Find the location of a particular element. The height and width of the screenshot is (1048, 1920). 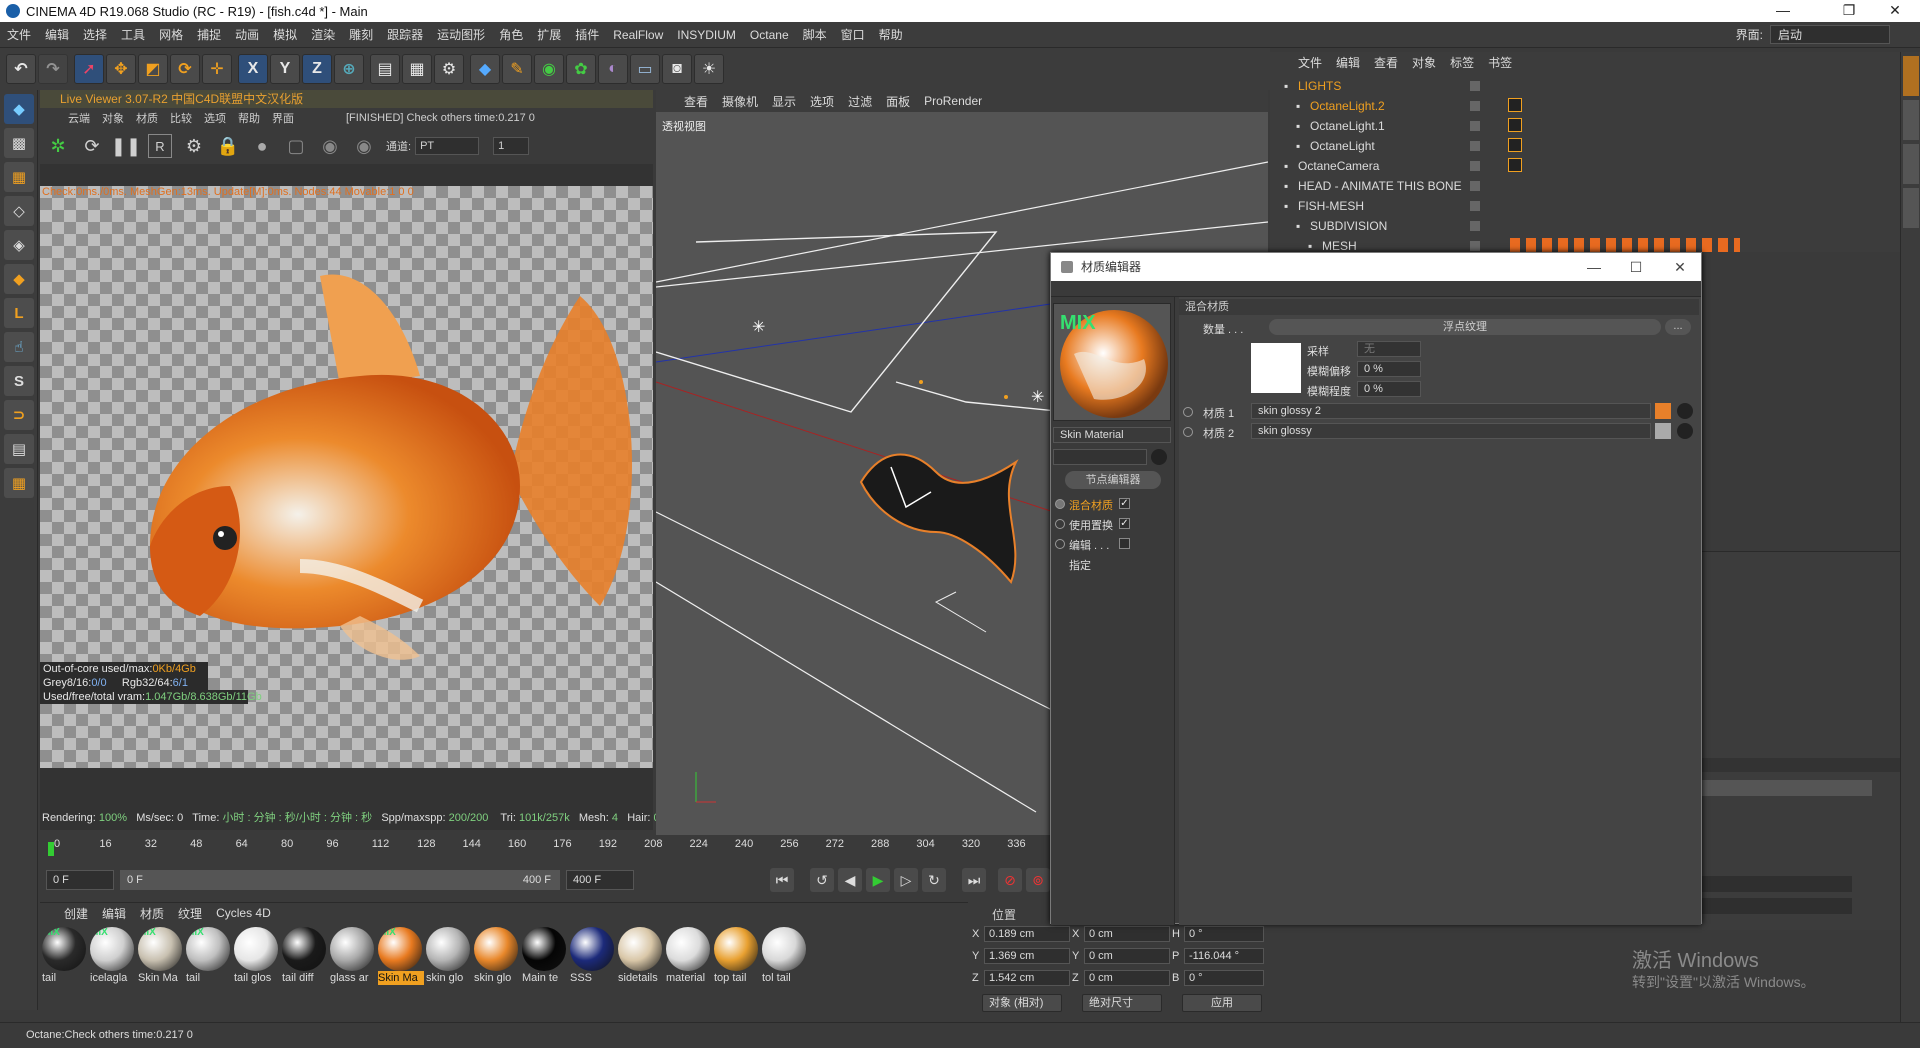

polygons-mode-icon: ◆ is located at coordinates (19, 279).